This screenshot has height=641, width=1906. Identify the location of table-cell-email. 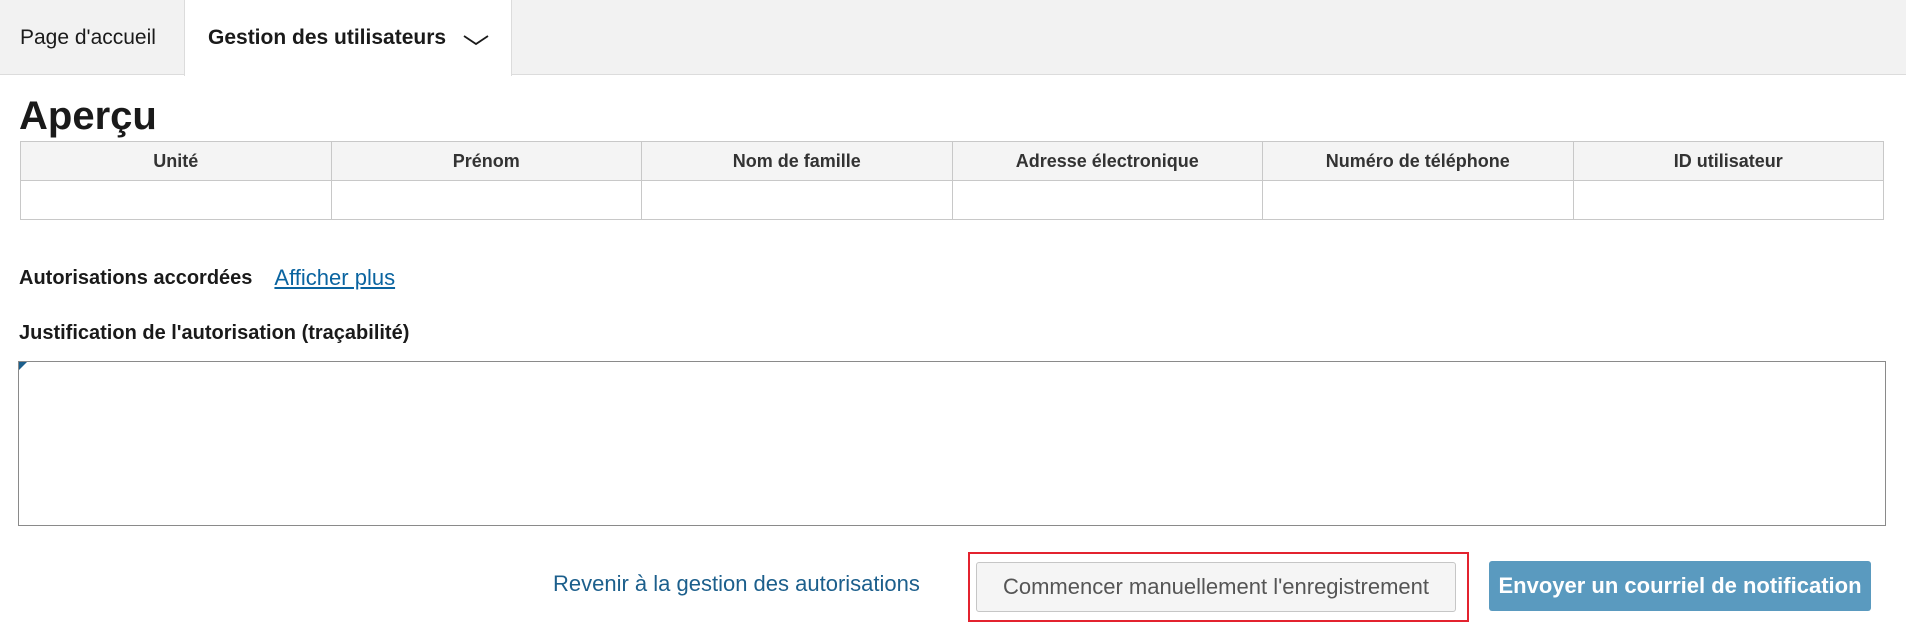
(1107, 200).